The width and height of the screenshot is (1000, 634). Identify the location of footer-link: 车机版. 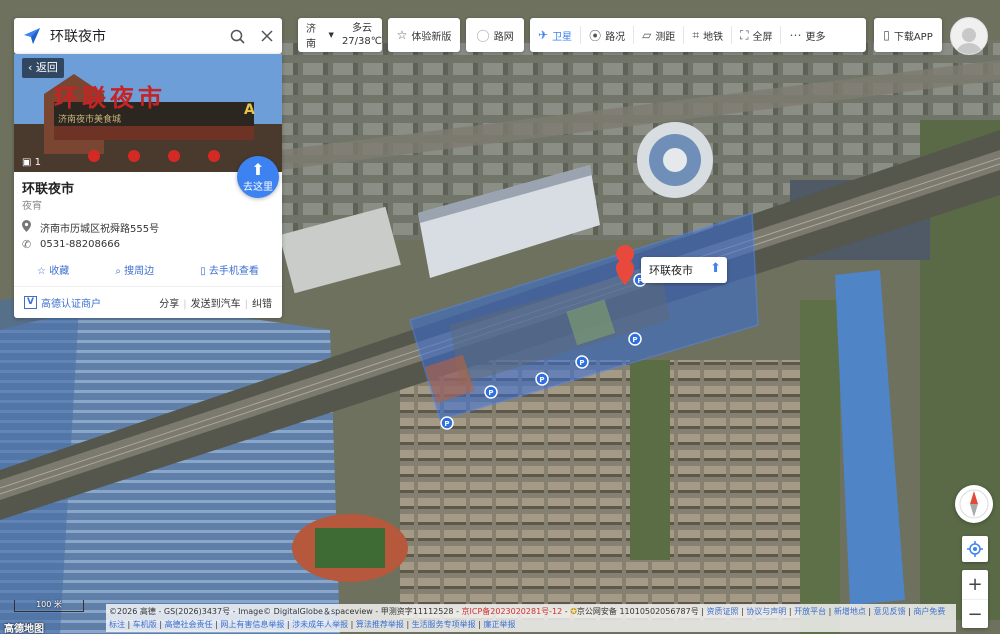
(145, 624).